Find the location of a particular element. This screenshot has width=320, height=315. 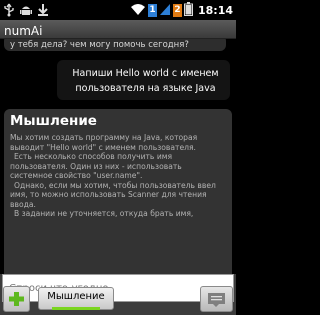

android-debug-icon is located at coordinates (26, 11).